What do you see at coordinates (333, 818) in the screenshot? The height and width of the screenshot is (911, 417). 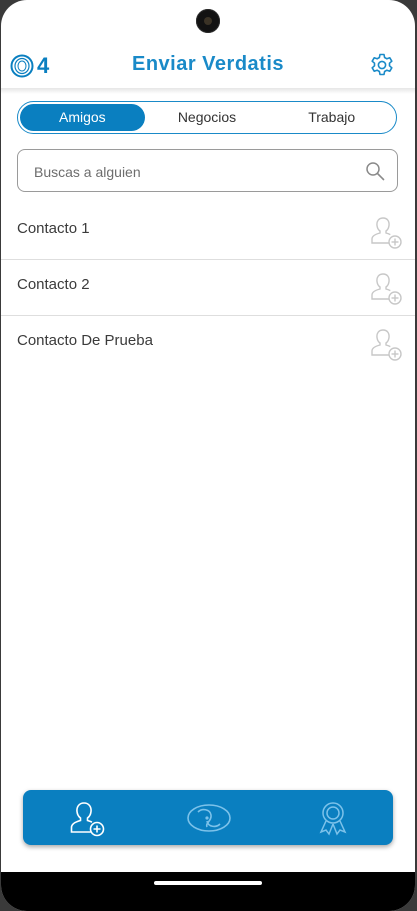 I see `award-ribbon-icon` at bounding box center [333, 818].